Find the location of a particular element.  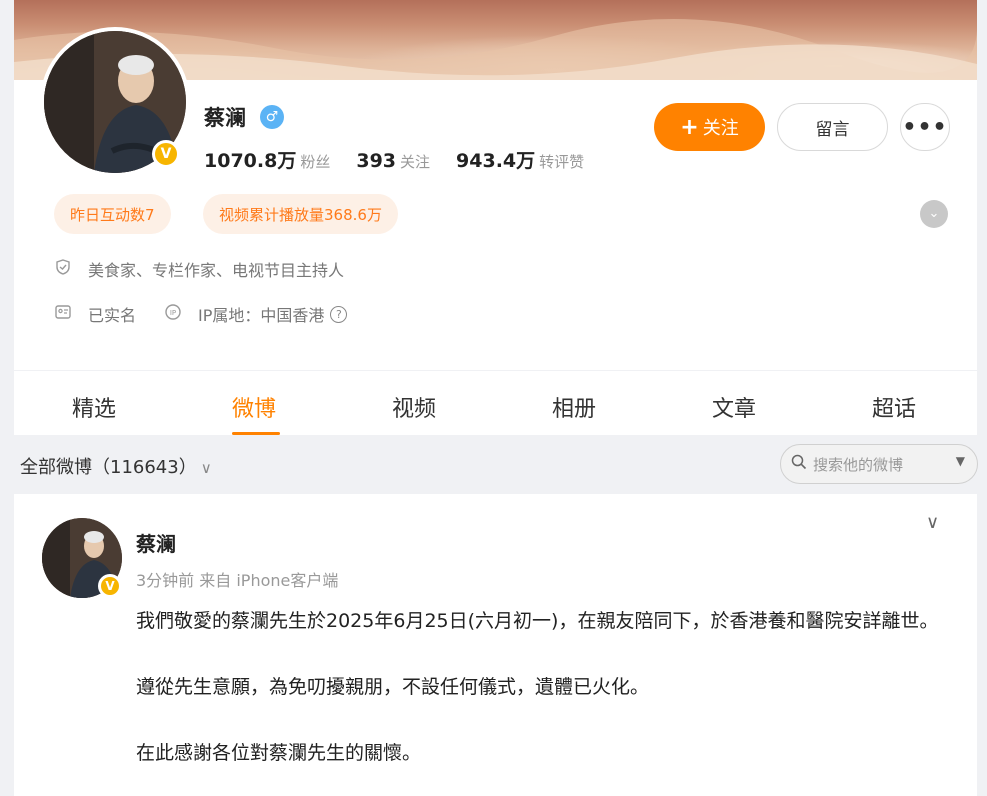

description-row: 美食家、专栏作家、电视节目主持人 is located at coordinates (199, 269).